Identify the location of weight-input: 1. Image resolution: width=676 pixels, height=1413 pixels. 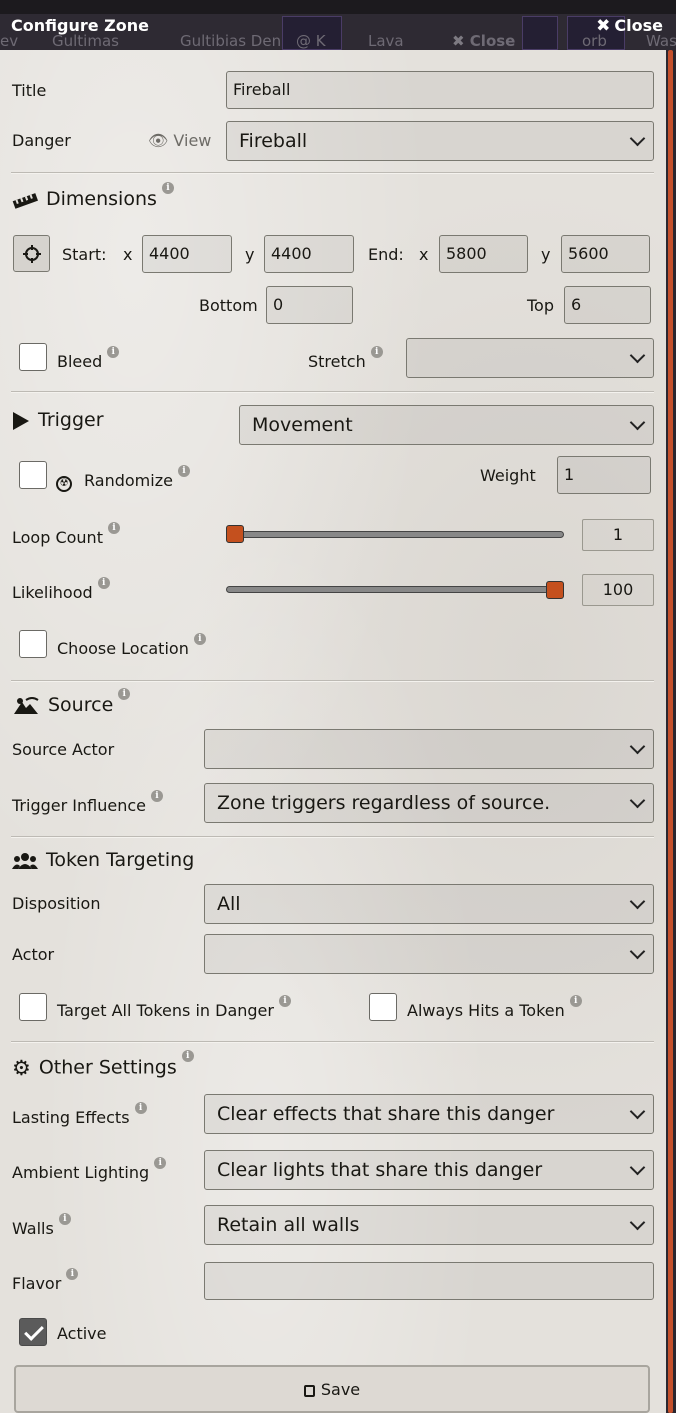
(604, 475).